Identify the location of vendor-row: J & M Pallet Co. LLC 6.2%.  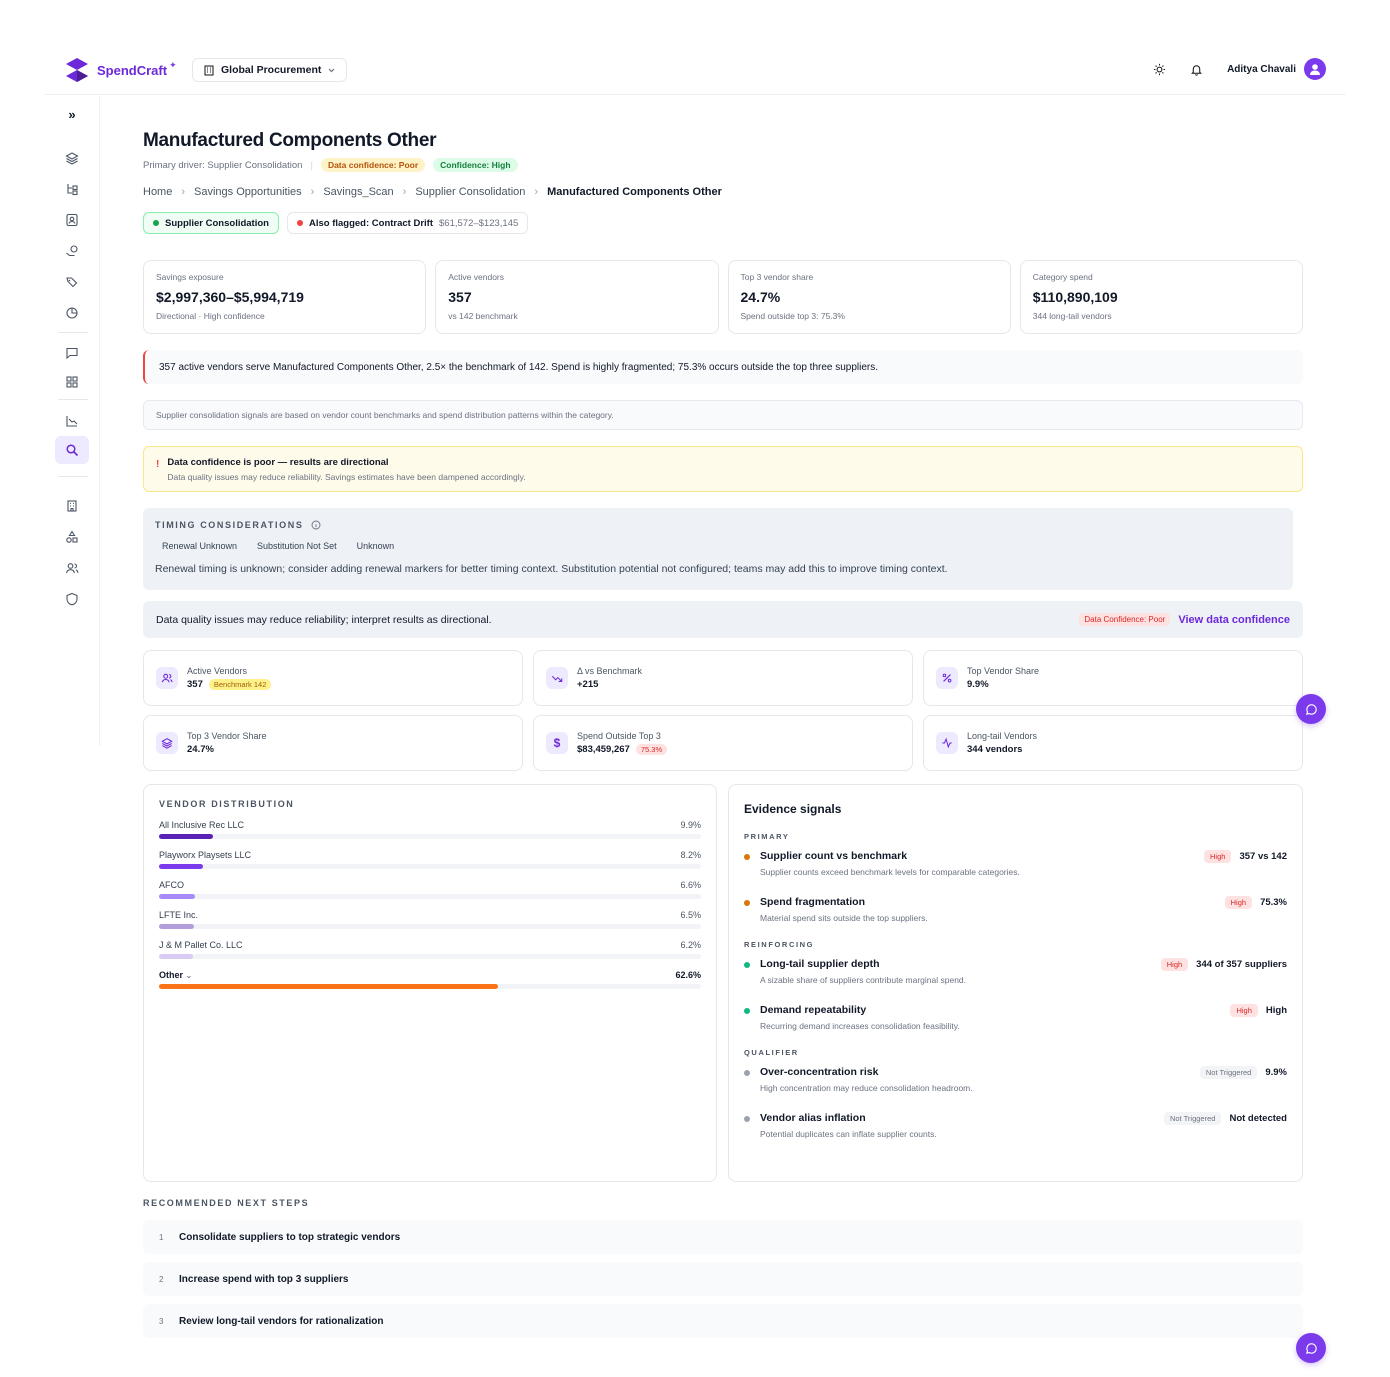
(430, 949).